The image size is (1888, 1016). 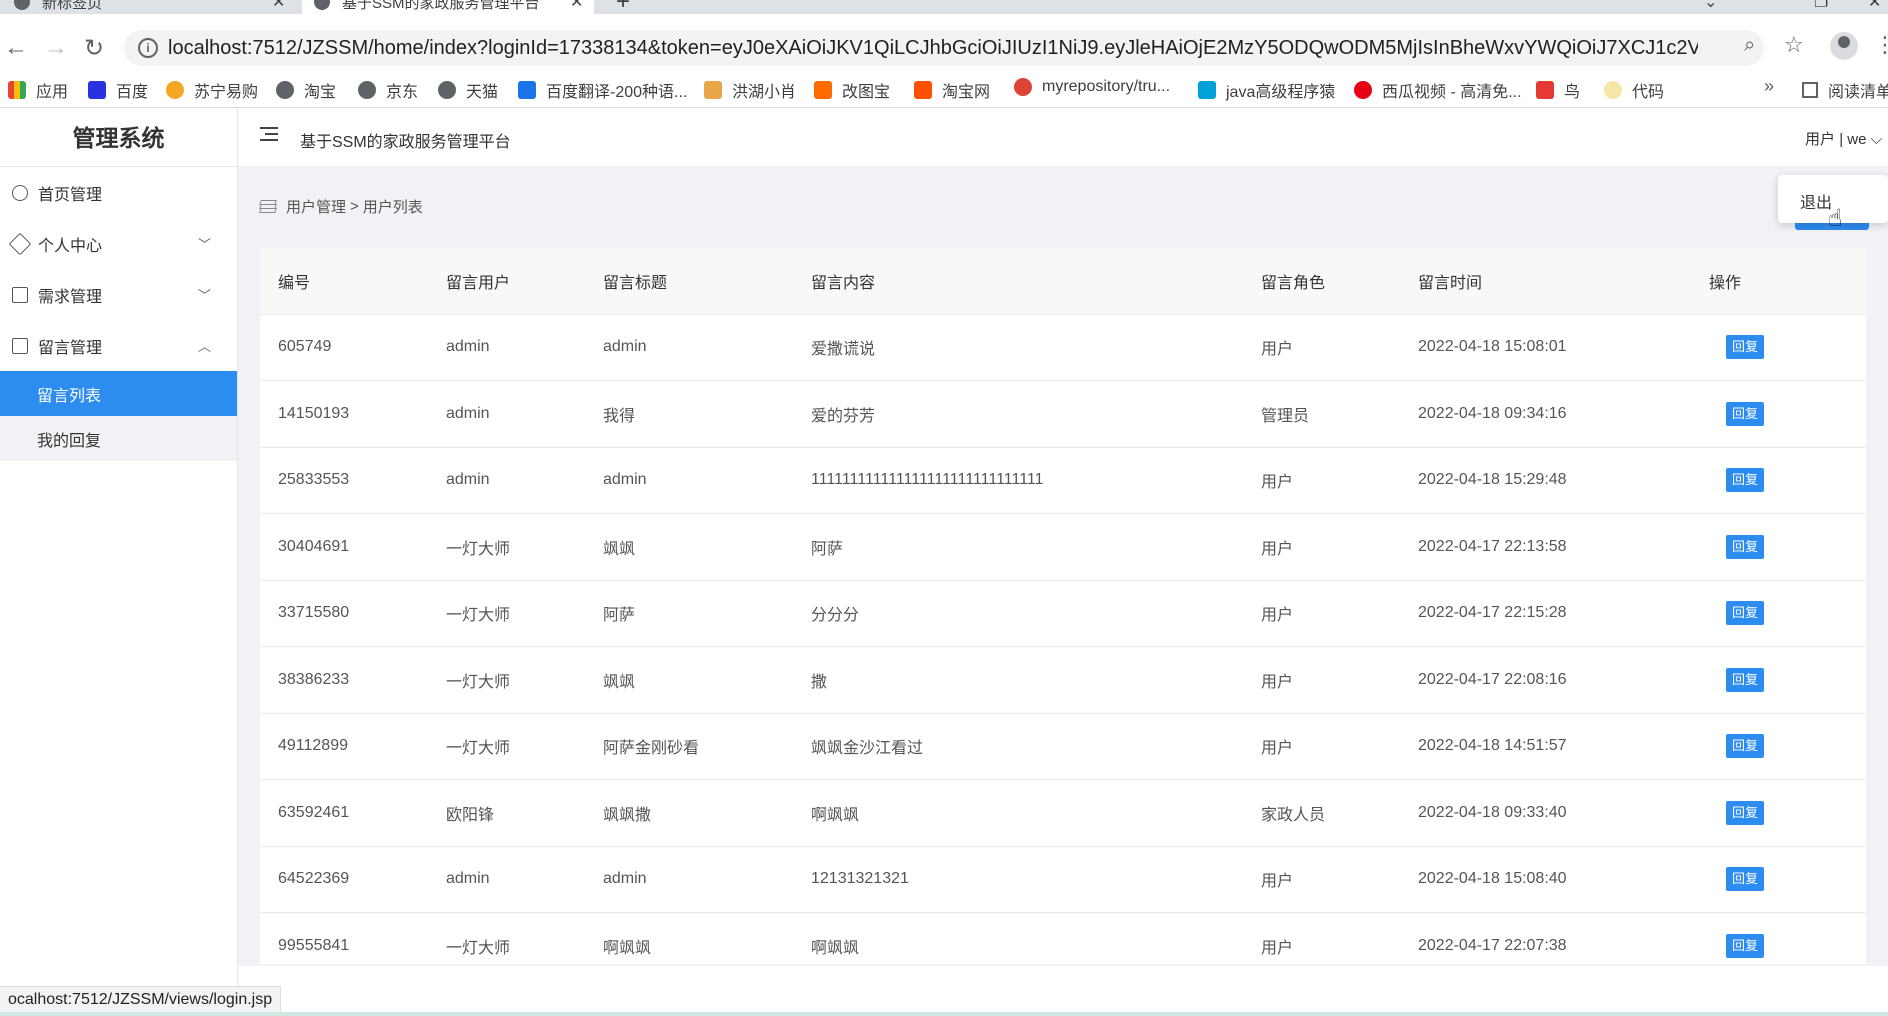 I want to click on bookmark-item: 百度, so click(x=118, y=90).